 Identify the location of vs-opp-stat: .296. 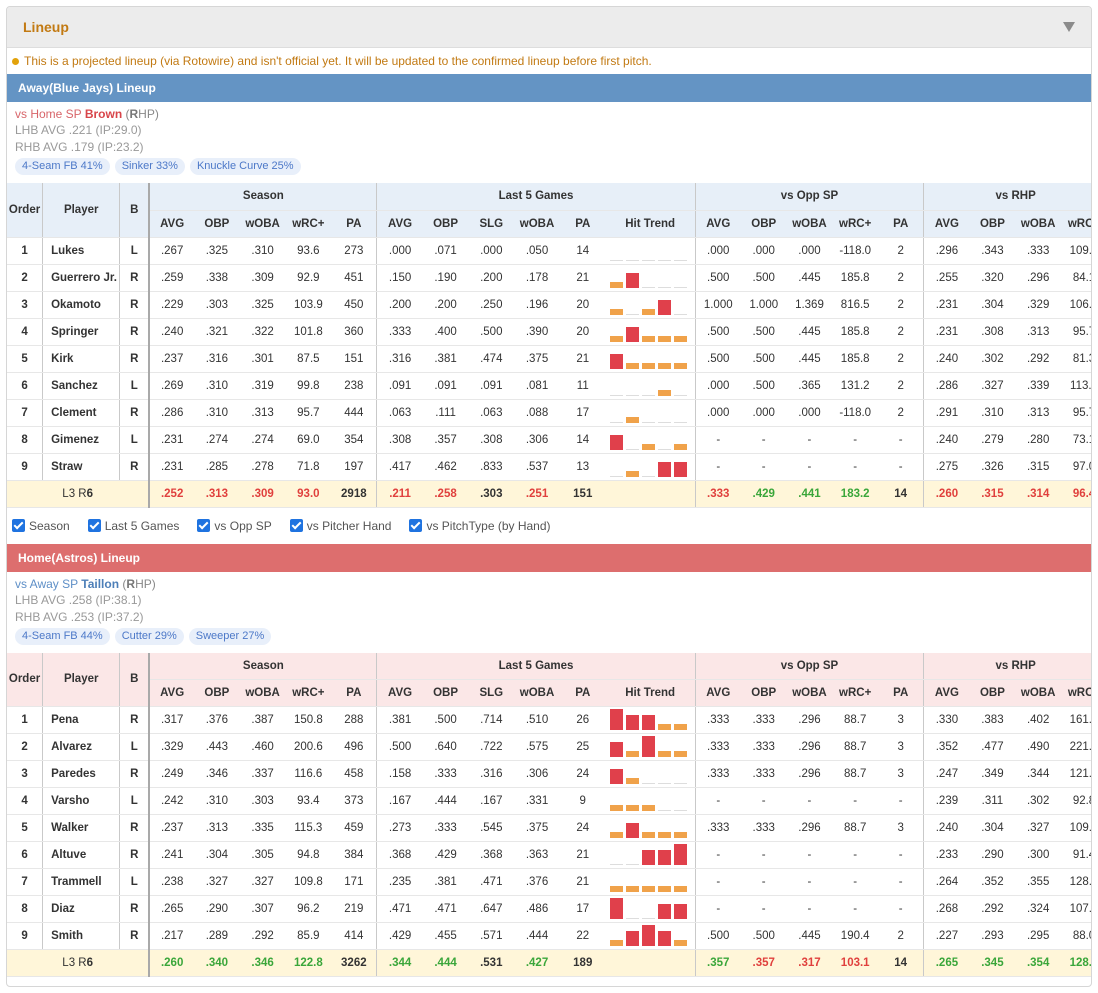
(809, 828).